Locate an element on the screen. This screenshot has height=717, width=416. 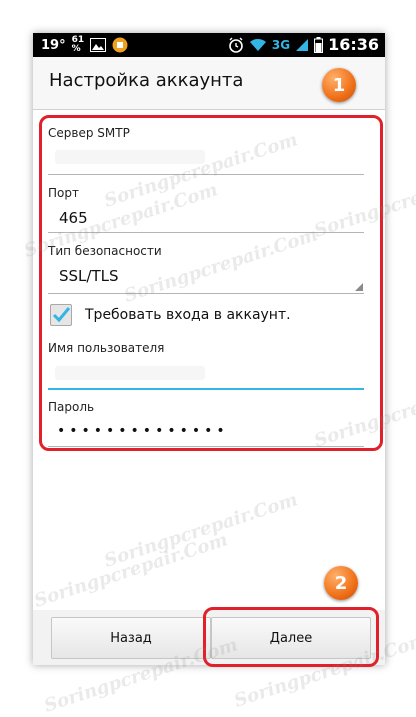
wifi-icon is located at coordinates (257, 44).